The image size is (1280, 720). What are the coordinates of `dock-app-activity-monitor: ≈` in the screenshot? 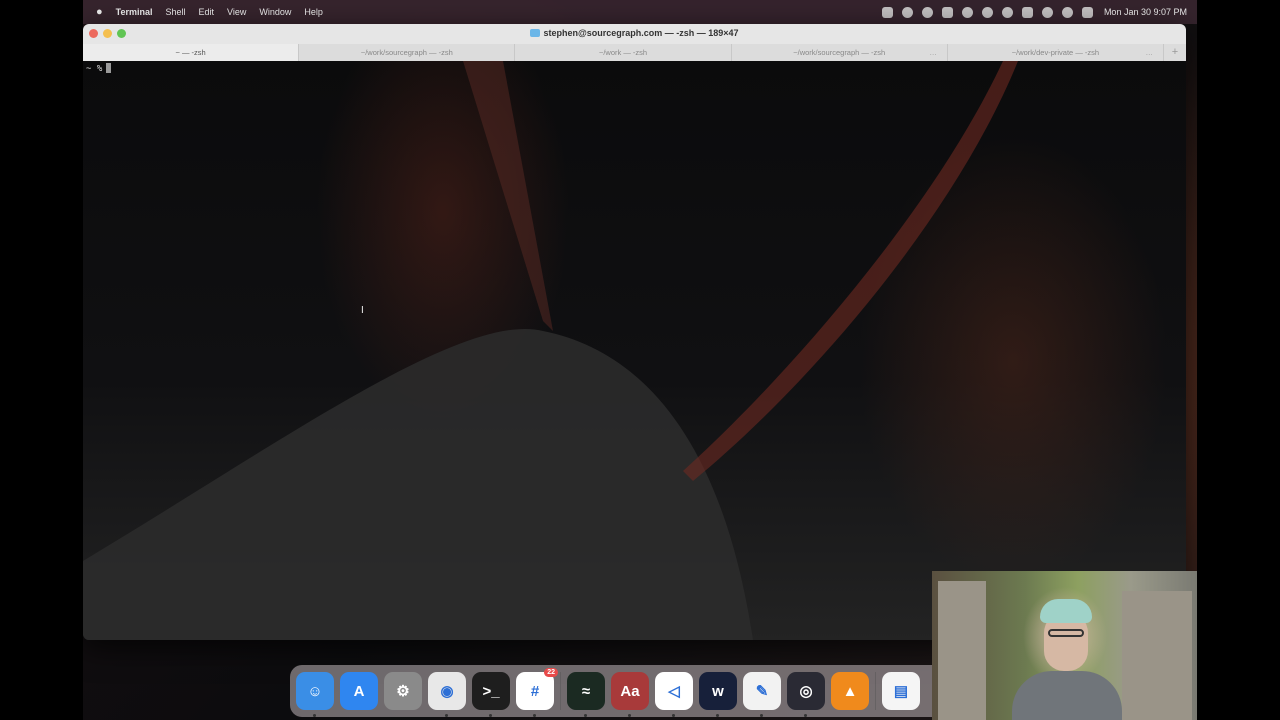 It's located at (586, 694).